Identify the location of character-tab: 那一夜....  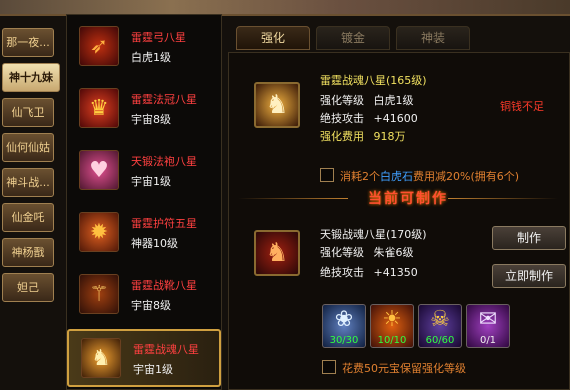
(28, 42).